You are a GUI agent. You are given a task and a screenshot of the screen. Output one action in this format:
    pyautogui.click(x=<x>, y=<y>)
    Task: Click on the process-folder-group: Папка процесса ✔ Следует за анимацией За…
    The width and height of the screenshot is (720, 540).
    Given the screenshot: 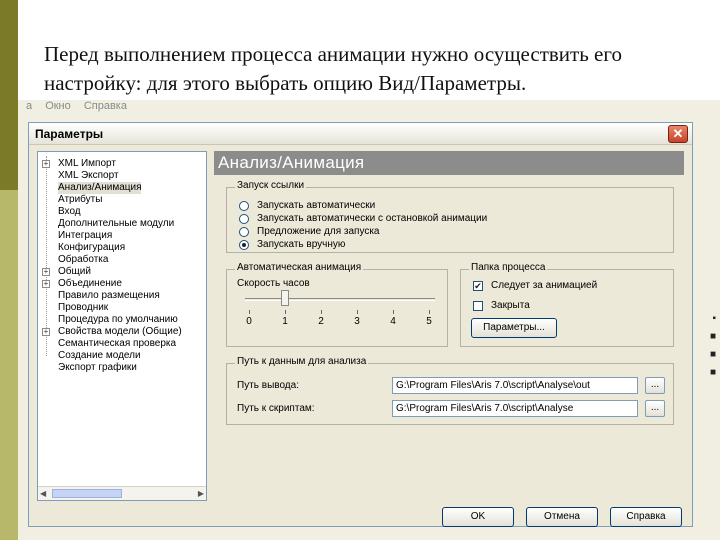 What is the action you would take?
    pyautogui.click(x=567, y=304)
    